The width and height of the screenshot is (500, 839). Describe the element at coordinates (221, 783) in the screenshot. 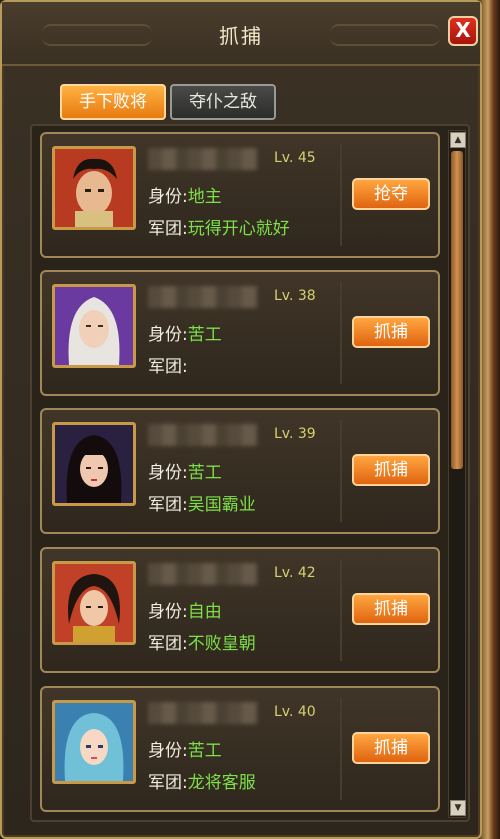

I see `legion-value: 龙将客服` at that location.